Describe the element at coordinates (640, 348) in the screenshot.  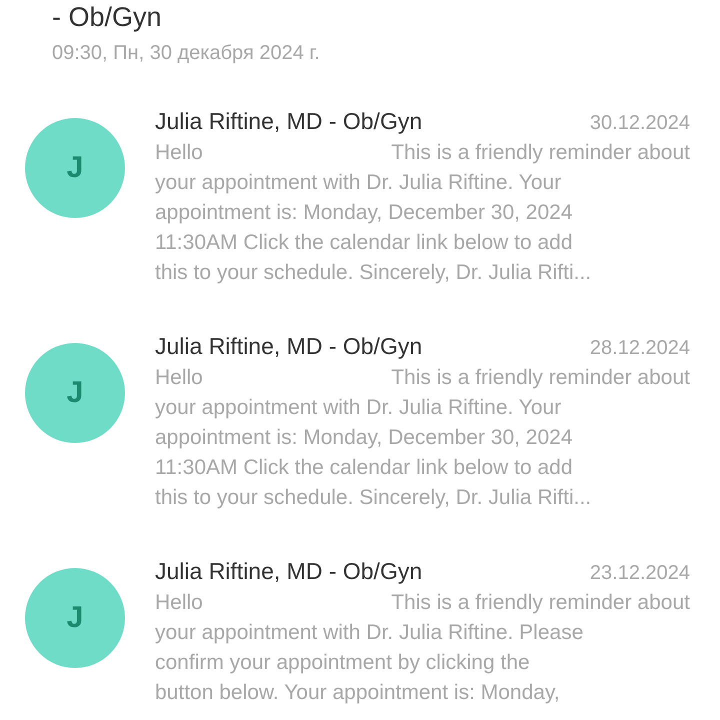
I see `message-date: 28.12.2024` at that location.